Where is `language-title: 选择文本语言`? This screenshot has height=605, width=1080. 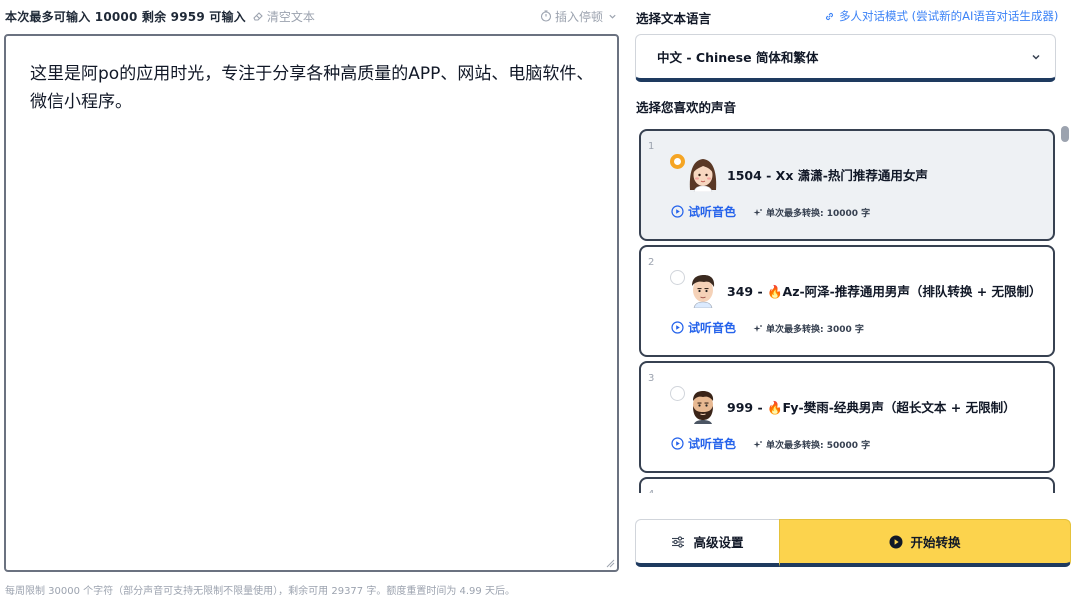
language-title: 选择文本语言 is located at coordinates (674, 18).